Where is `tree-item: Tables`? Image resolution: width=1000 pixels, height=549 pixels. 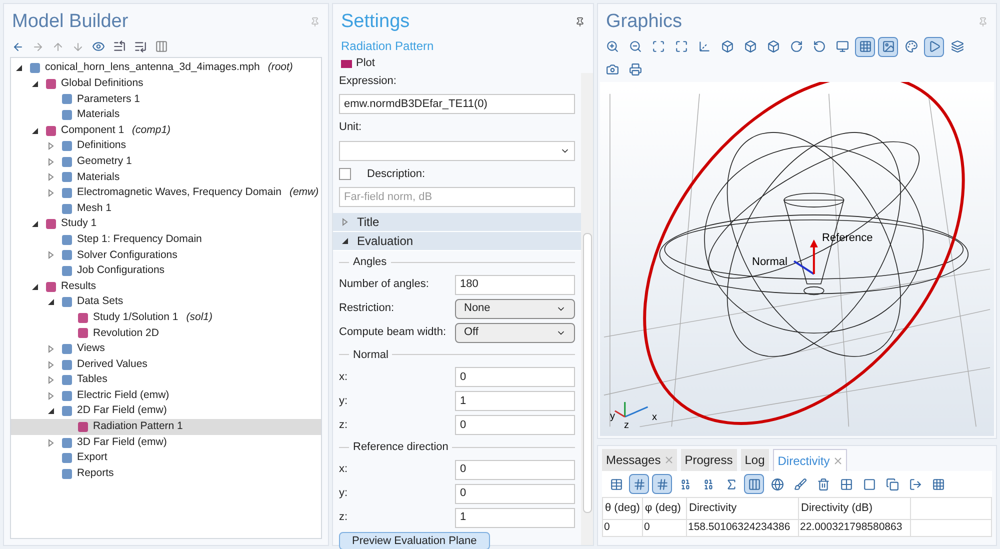 tree-item: Tables is located at coordinates (166, 380).